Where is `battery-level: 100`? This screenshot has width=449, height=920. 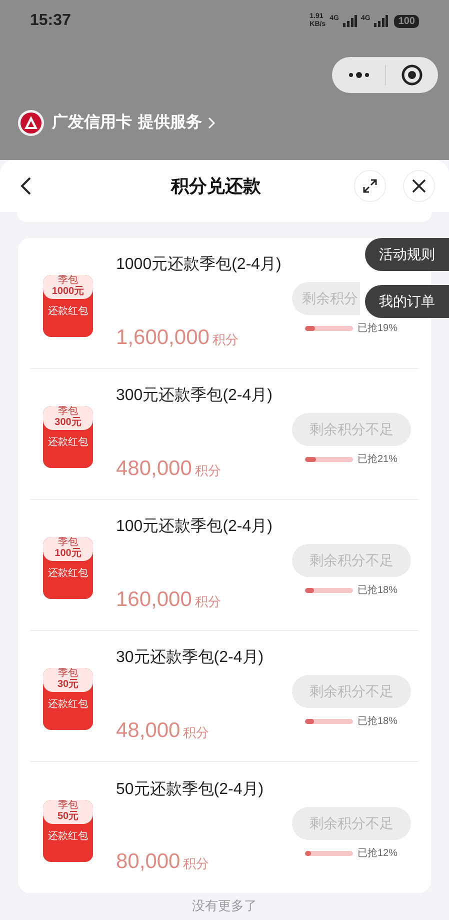 battery-level: 100 is located at coordinates (406, 21).